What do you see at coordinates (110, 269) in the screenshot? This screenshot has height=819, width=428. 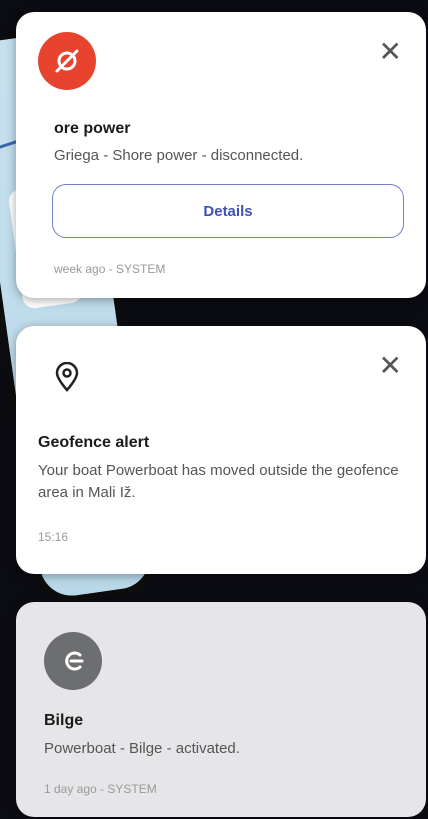 I see `notification-meta: week ago - SYSTEM` at bounding box center [110, 269].